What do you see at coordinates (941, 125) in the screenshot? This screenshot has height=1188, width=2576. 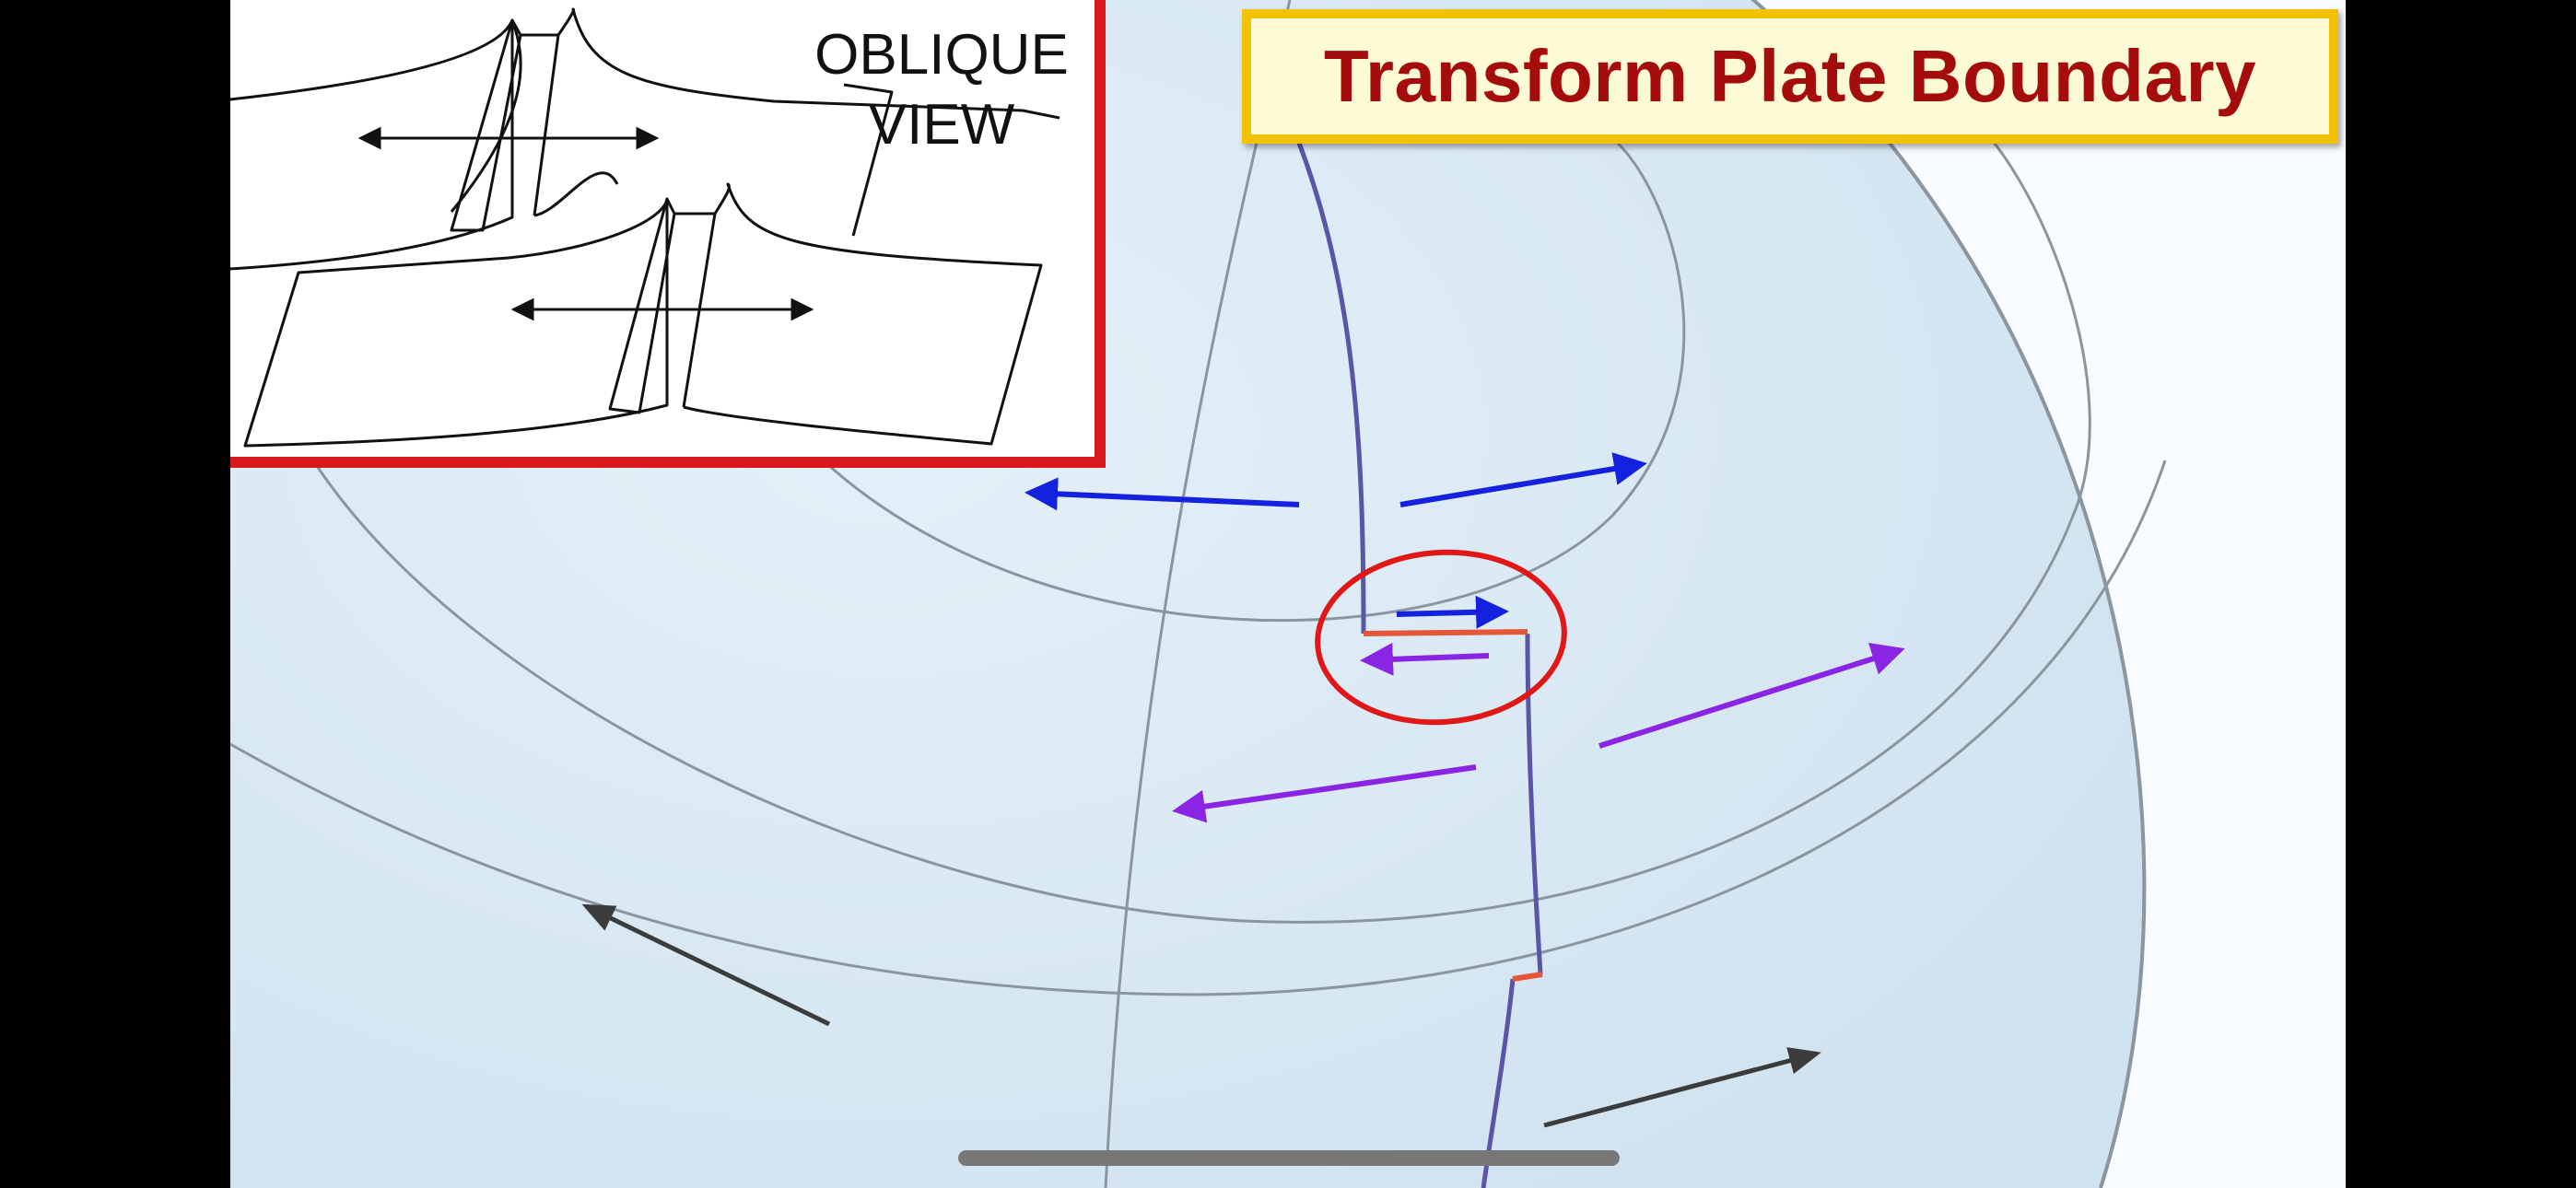 I see `inset-label-line2: VIEW` at bounding box center [941, 125].